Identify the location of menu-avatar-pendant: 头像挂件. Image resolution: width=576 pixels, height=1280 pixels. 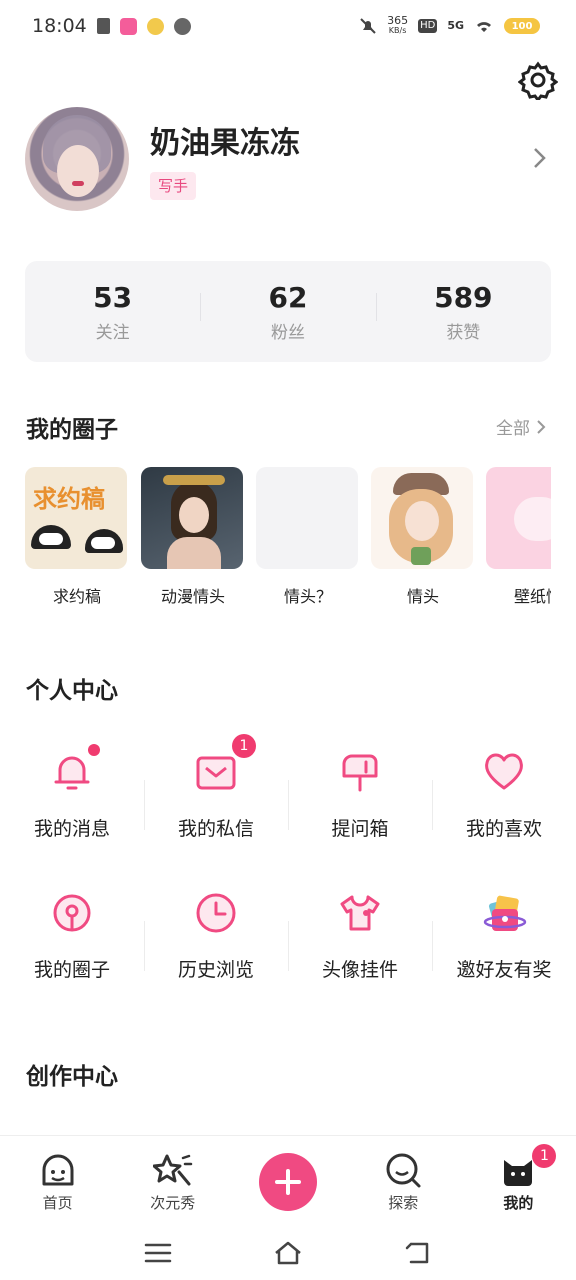
(360, 944).